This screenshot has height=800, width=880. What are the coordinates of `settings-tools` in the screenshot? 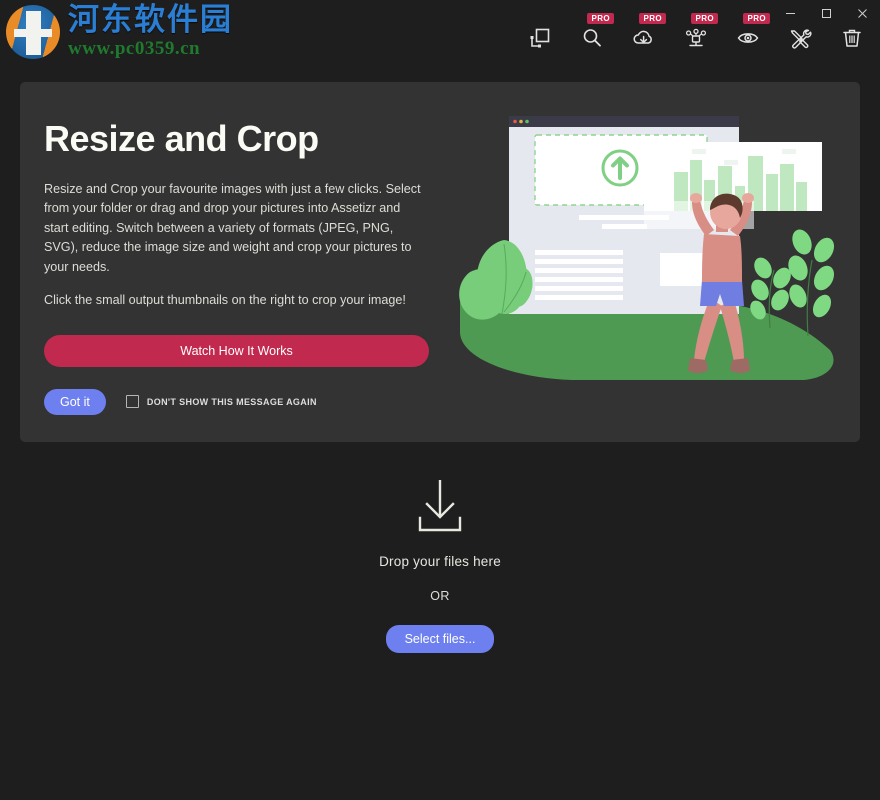 It's located at (800, 38).